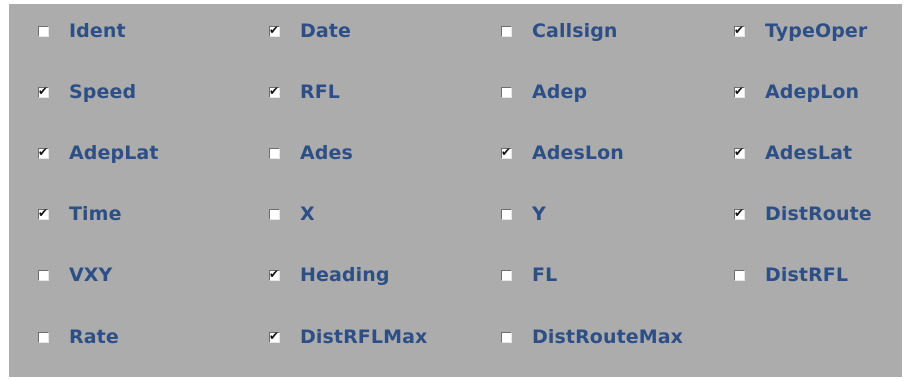  I want to click on checkbox-label: RFL, so click(320, 92).